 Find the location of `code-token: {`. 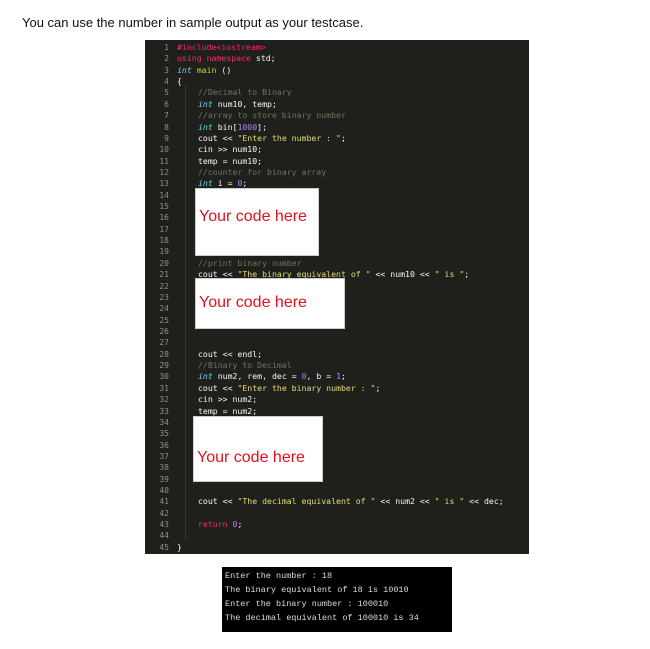

code-token: { is located at coordinates (179, 81).